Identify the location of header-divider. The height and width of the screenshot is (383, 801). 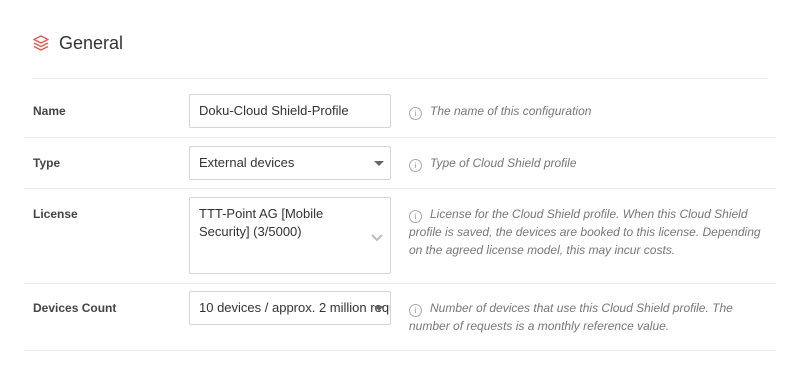
(400, 78).